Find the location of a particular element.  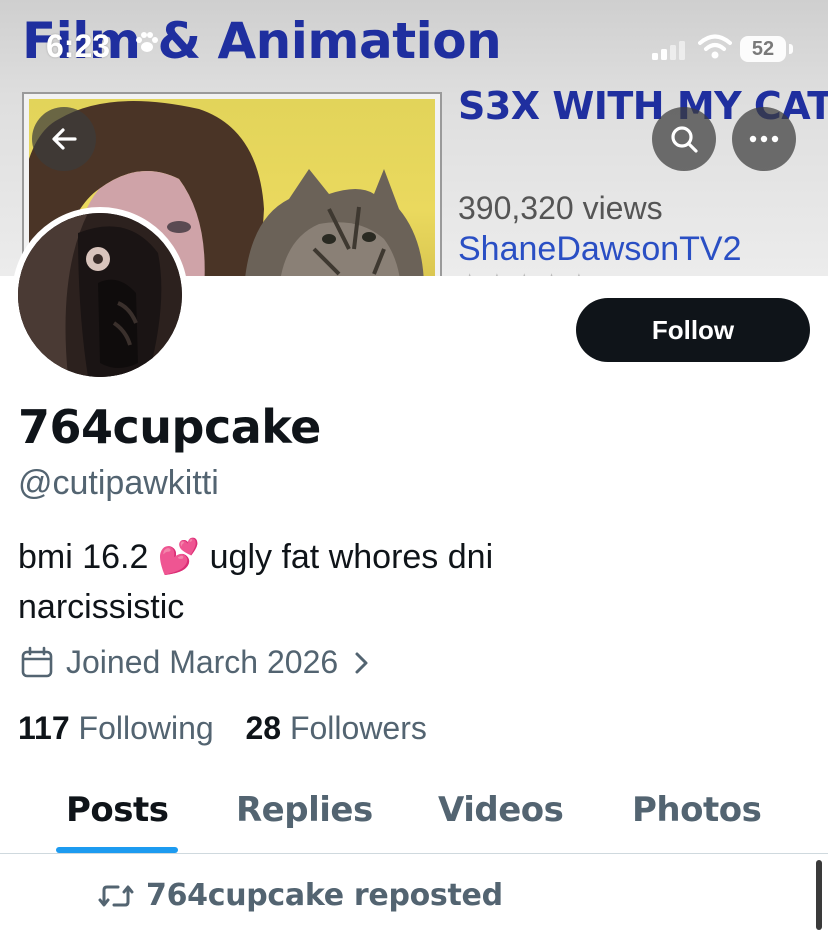

arrow-left-icon is located at coordinates (64, 139).